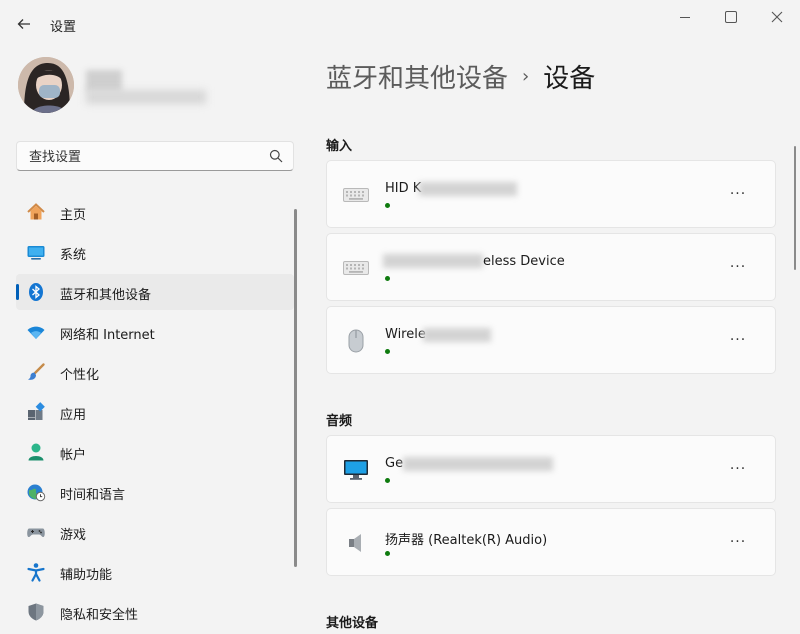  Describe the element at coordinates (80, 375) in the screenshot. I see `sidebar-item-label: 个性化` at that location.